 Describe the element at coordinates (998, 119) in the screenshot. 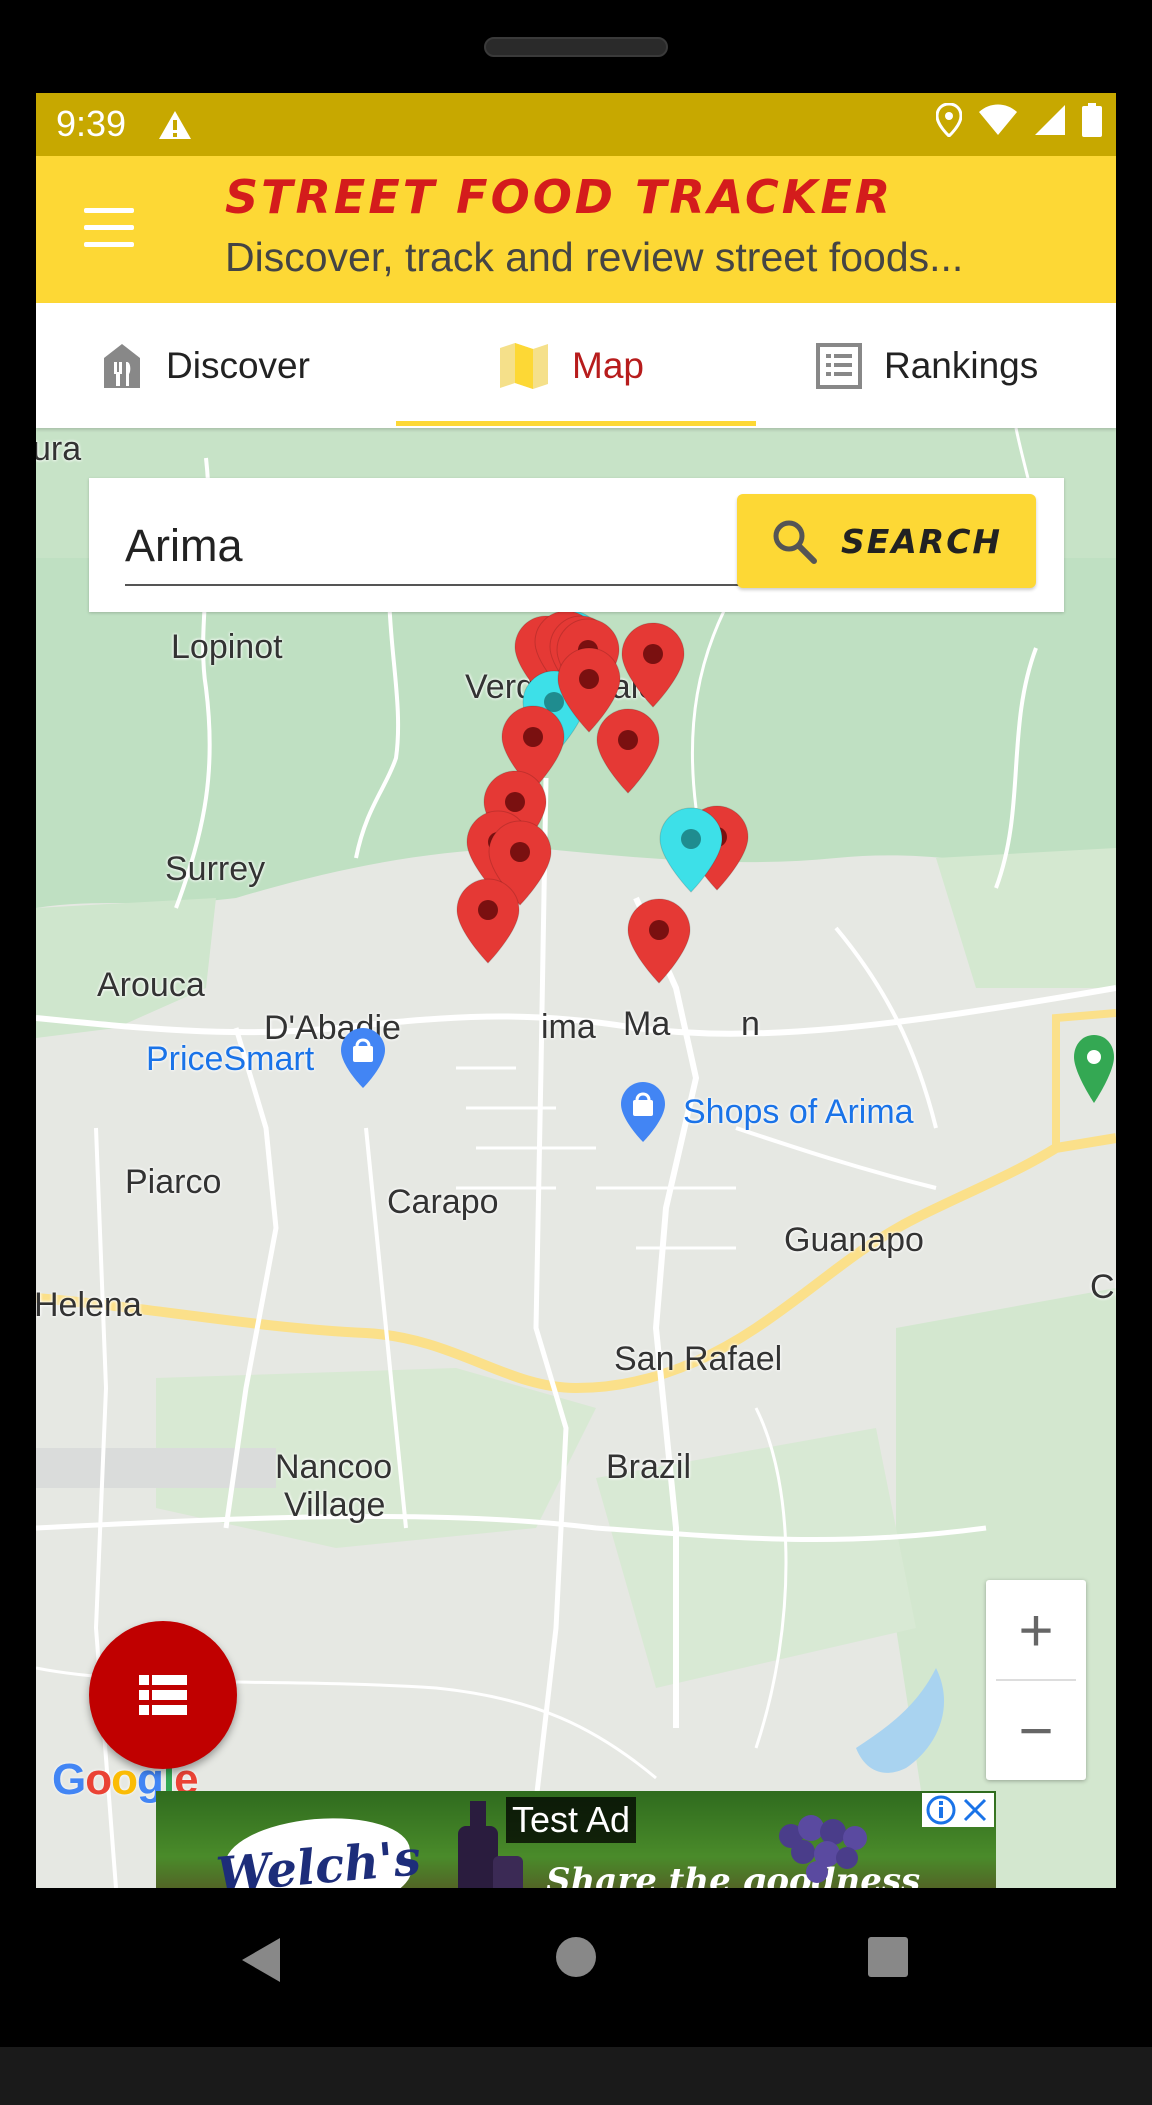

I see `wifi-icon` at that location.